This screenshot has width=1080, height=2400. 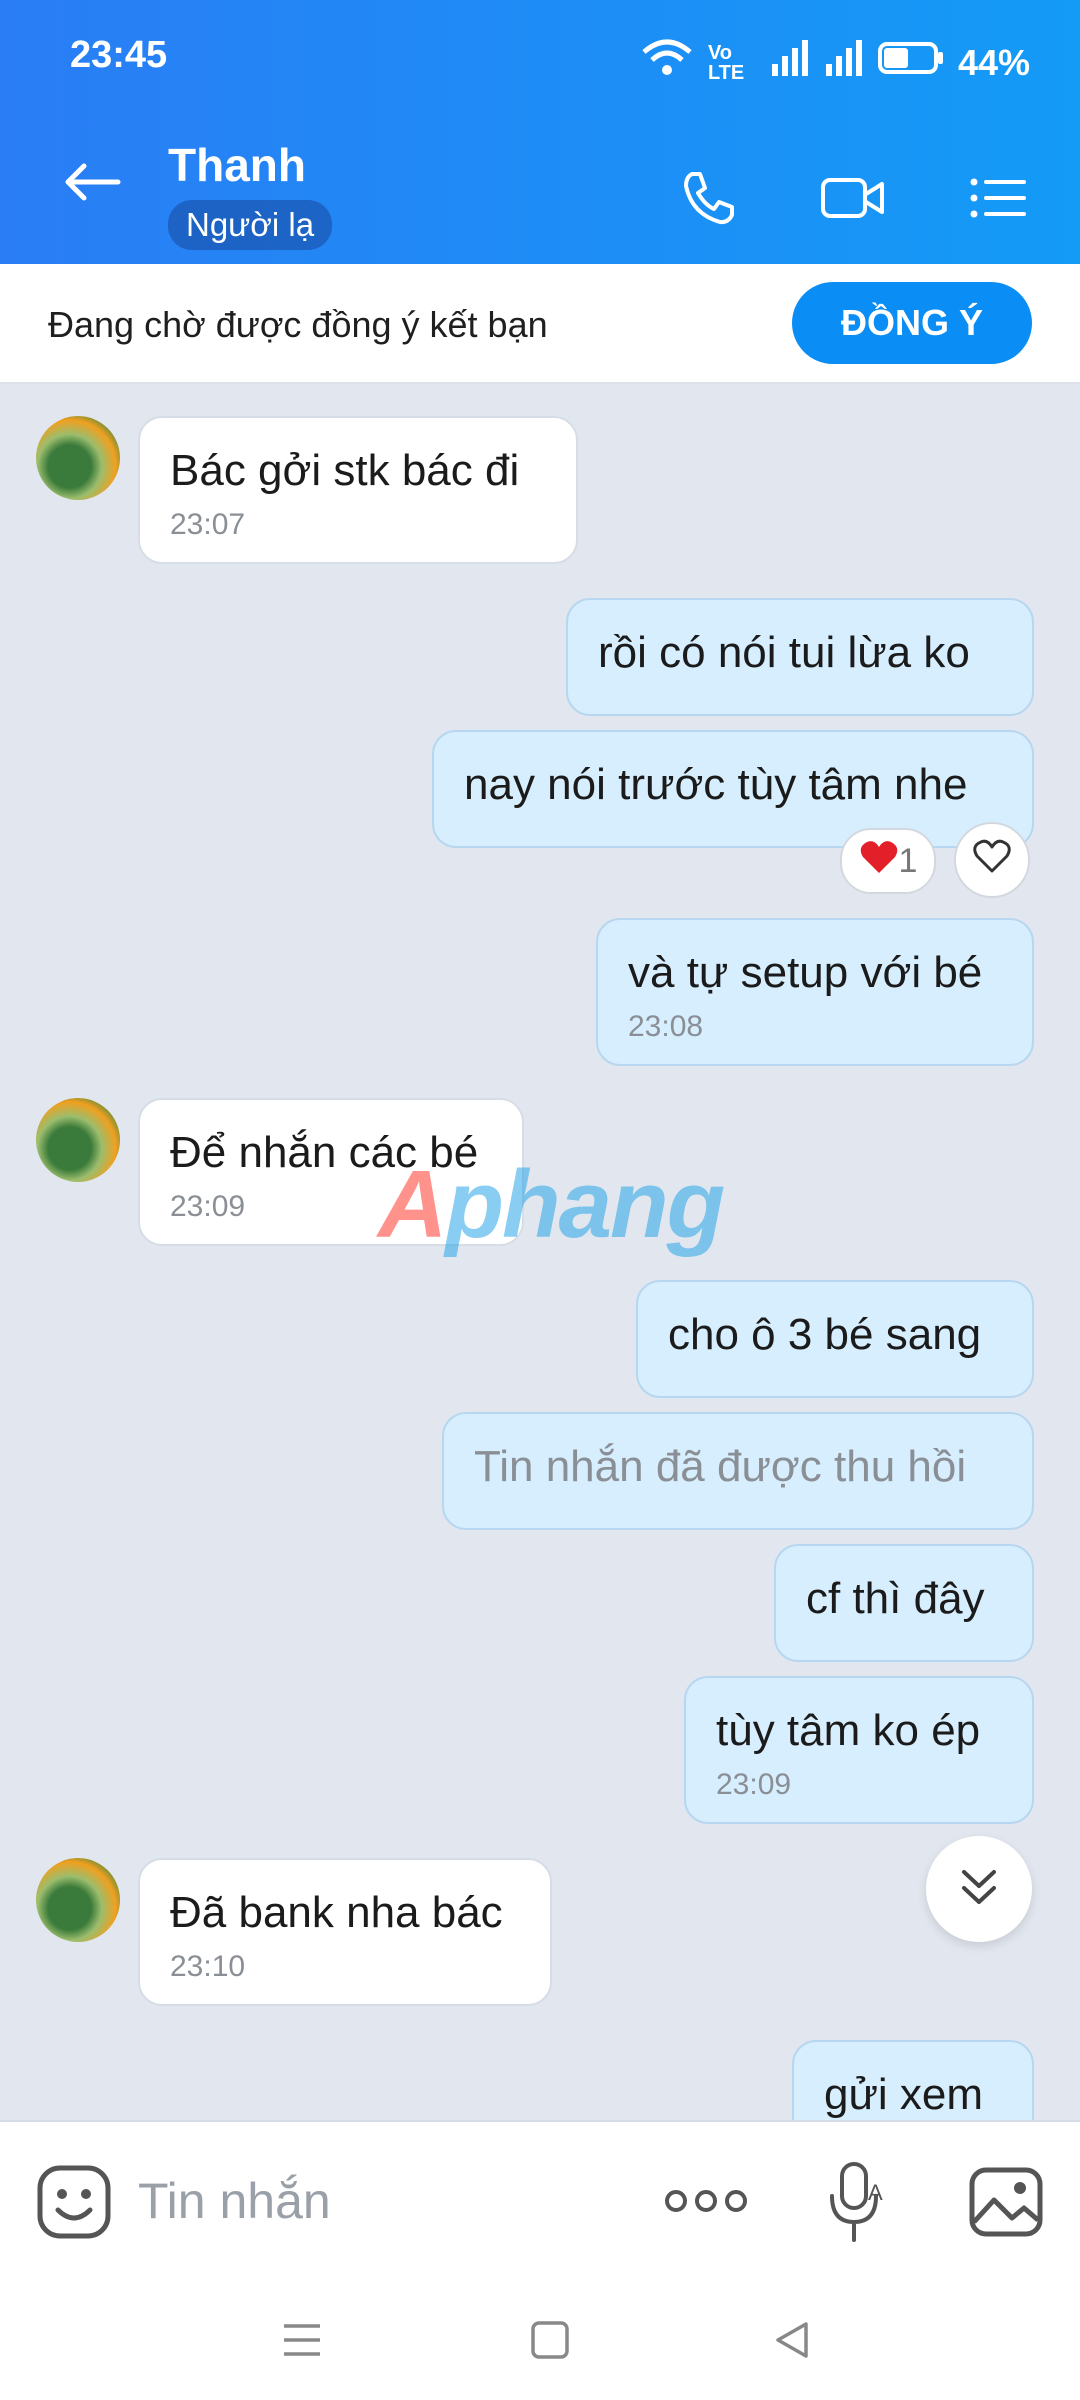 I want to click on message-time: 23:07, so click(x=208, y=524).